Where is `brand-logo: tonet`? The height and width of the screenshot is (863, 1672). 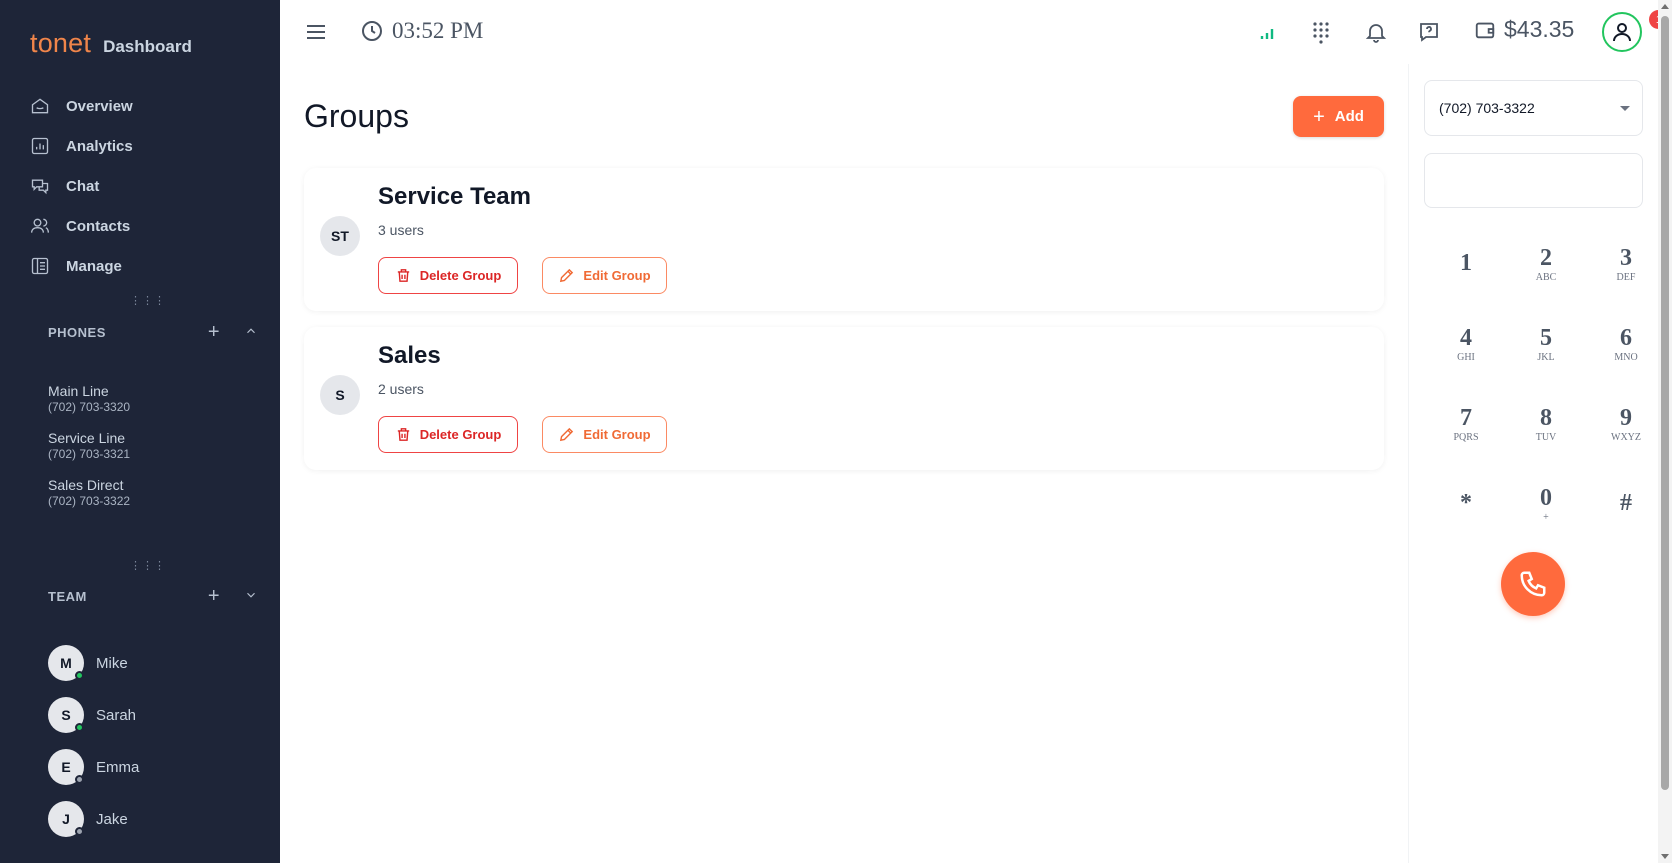 brand-logo: tonet is located at coordinates (61, 43).